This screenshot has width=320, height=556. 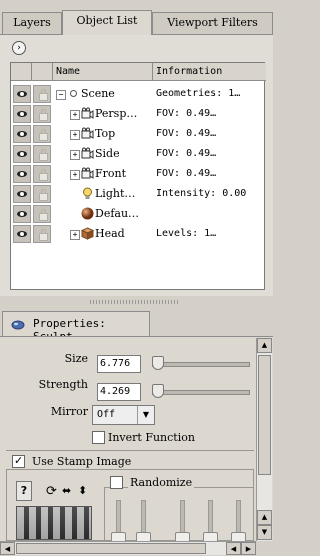 What do you see at coordinates (82, 461) in the screenshot?
I see `use-stamp-image-label: Use Stamp Image` at bounding box center [82, 461].